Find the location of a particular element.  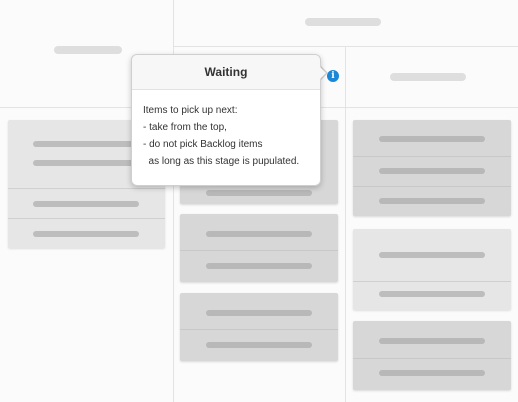

tooltip-line: - do not pick Backlog items is located at coordinates (203, 144).